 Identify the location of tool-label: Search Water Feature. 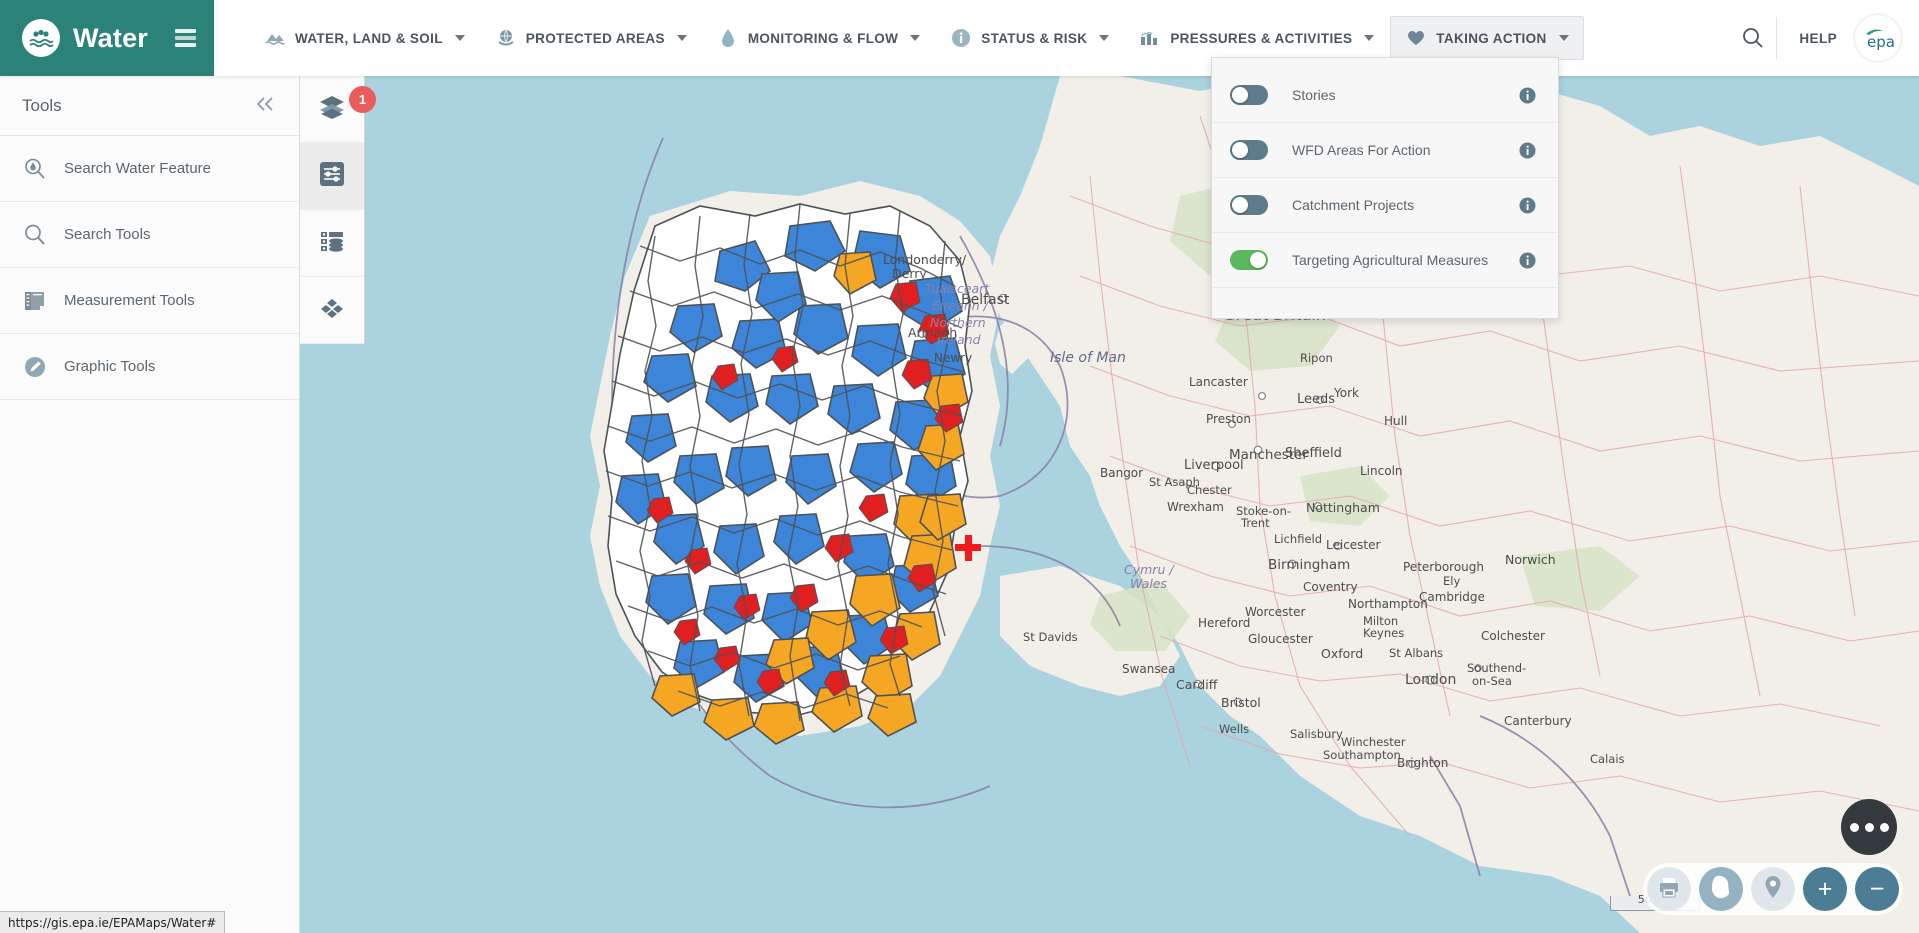
(138, 168).